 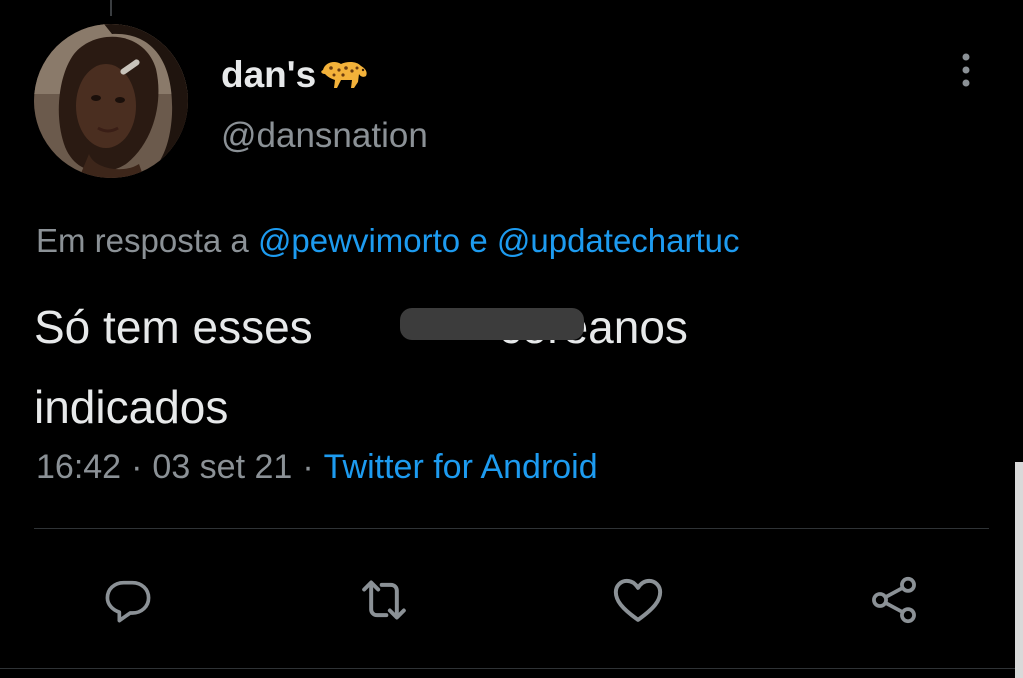 I want to click on mention-link-pewvimorto: @pewvimorto, so click(x=359, y=240).